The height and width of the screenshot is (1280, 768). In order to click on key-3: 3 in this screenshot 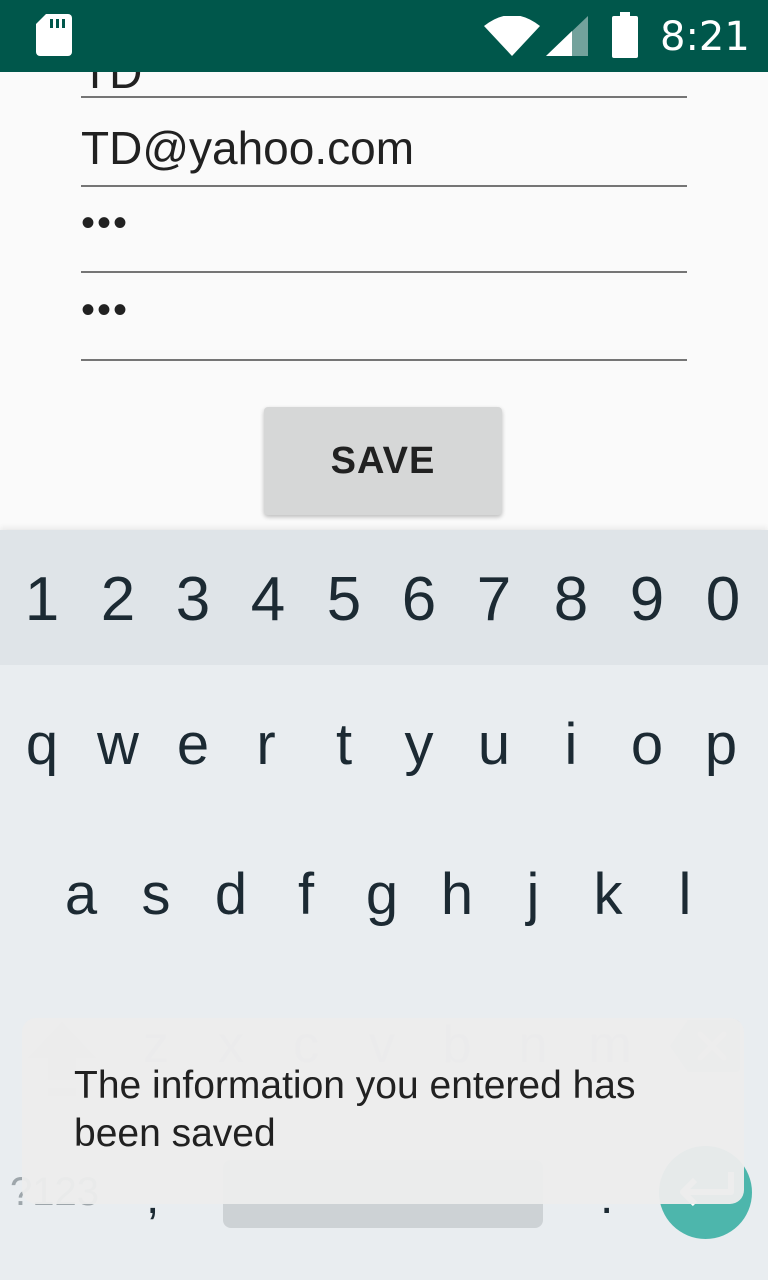, I will do `click(193, 600)`.